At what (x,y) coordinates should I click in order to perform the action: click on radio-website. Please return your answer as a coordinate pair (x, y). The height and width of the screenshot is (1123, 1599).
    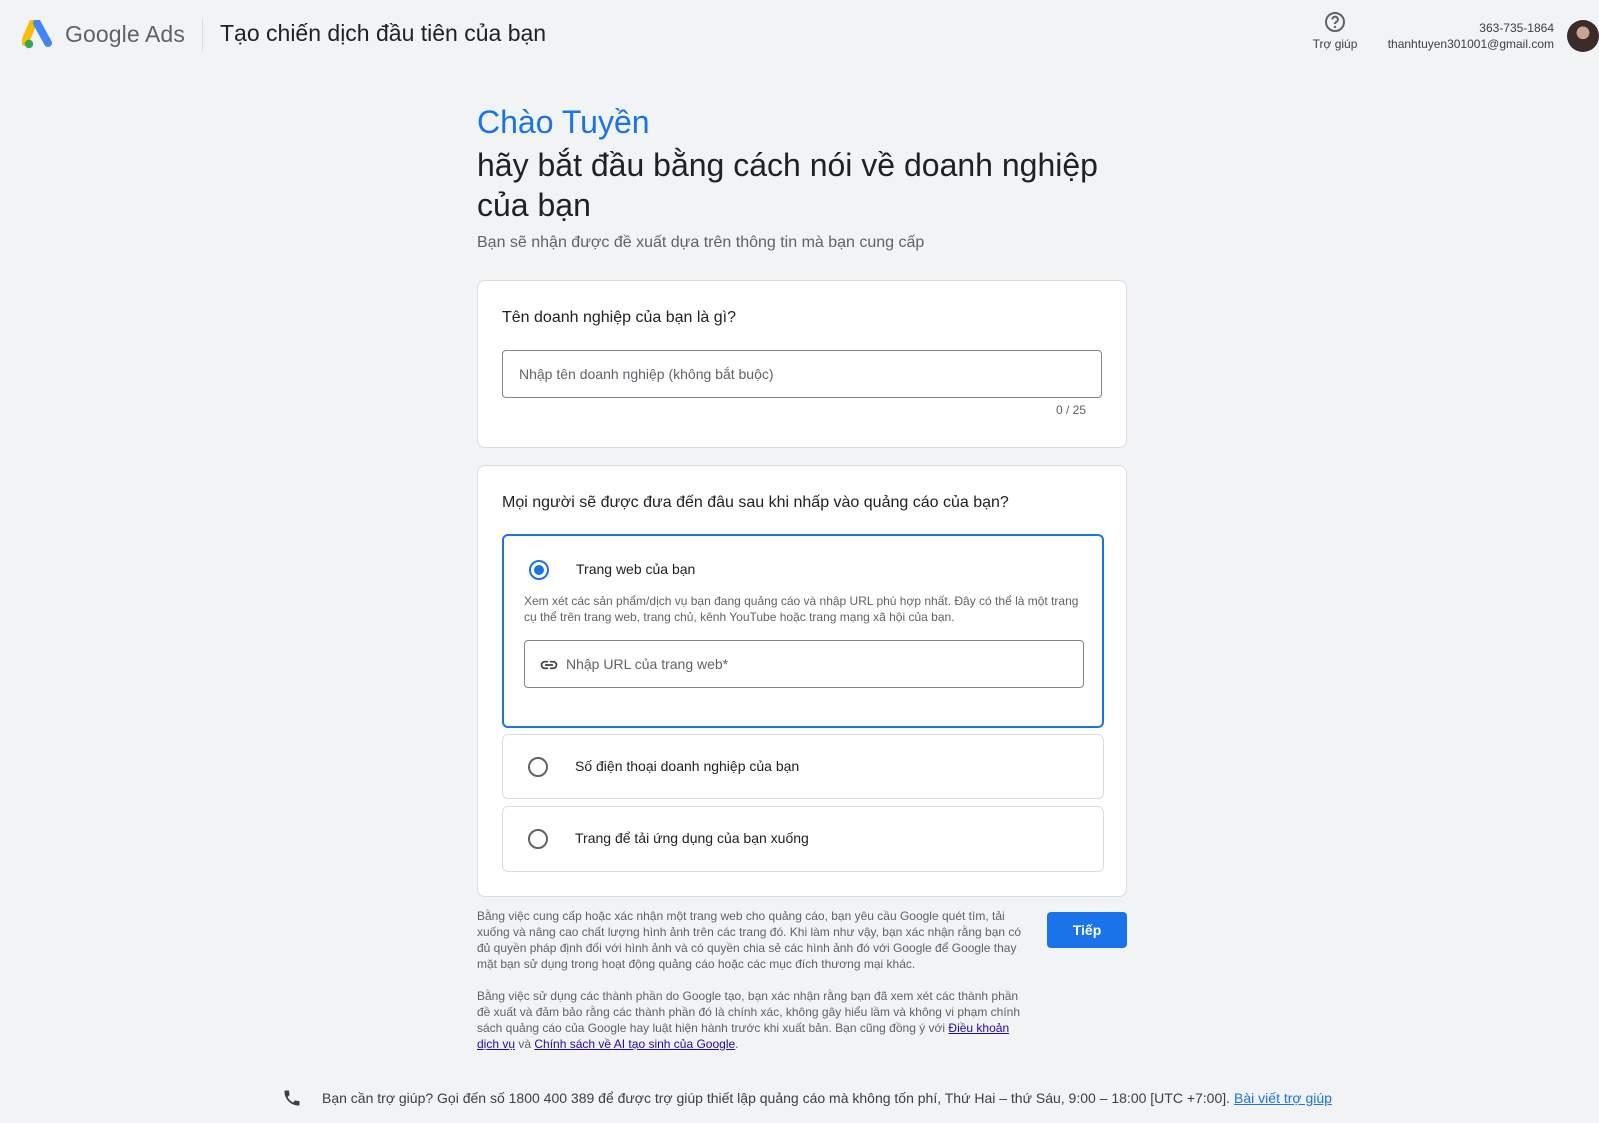
    Looking at the image, I should click on (539, 570).